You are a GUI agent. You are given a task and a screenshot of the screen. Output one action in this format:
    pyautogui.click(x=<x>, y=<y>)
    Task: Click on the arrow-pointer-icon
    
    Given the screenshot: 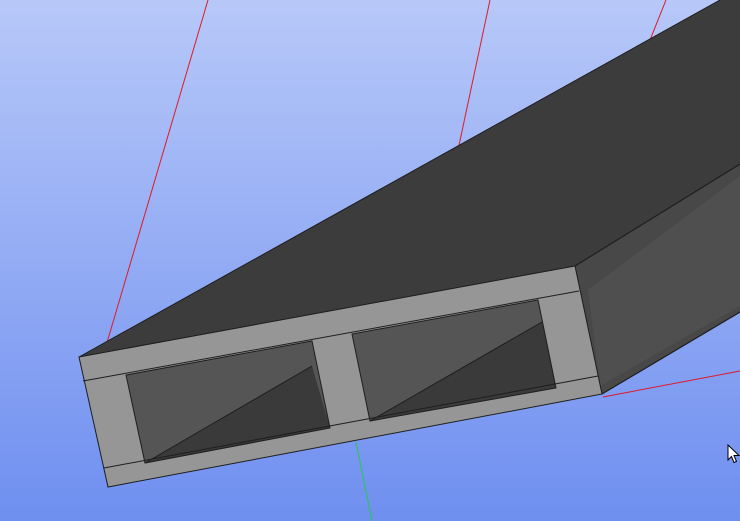 What is the action you would take?
    pyautogui.click(x=733, y=454)
    